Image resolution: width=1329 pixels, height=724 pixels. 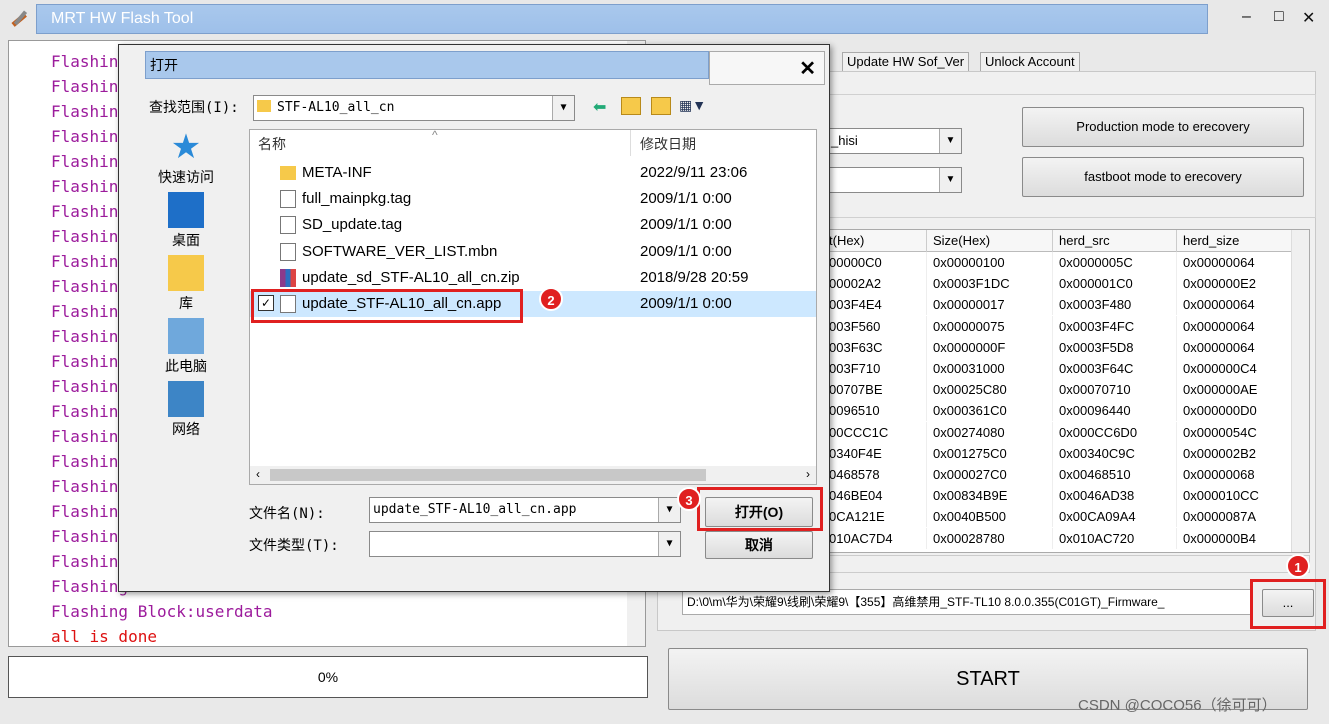 What do you see at coordinates (1115, 284) in the screenshot?
I see `table-cell: 0x000001C0` at bounding box center [1115, 284].